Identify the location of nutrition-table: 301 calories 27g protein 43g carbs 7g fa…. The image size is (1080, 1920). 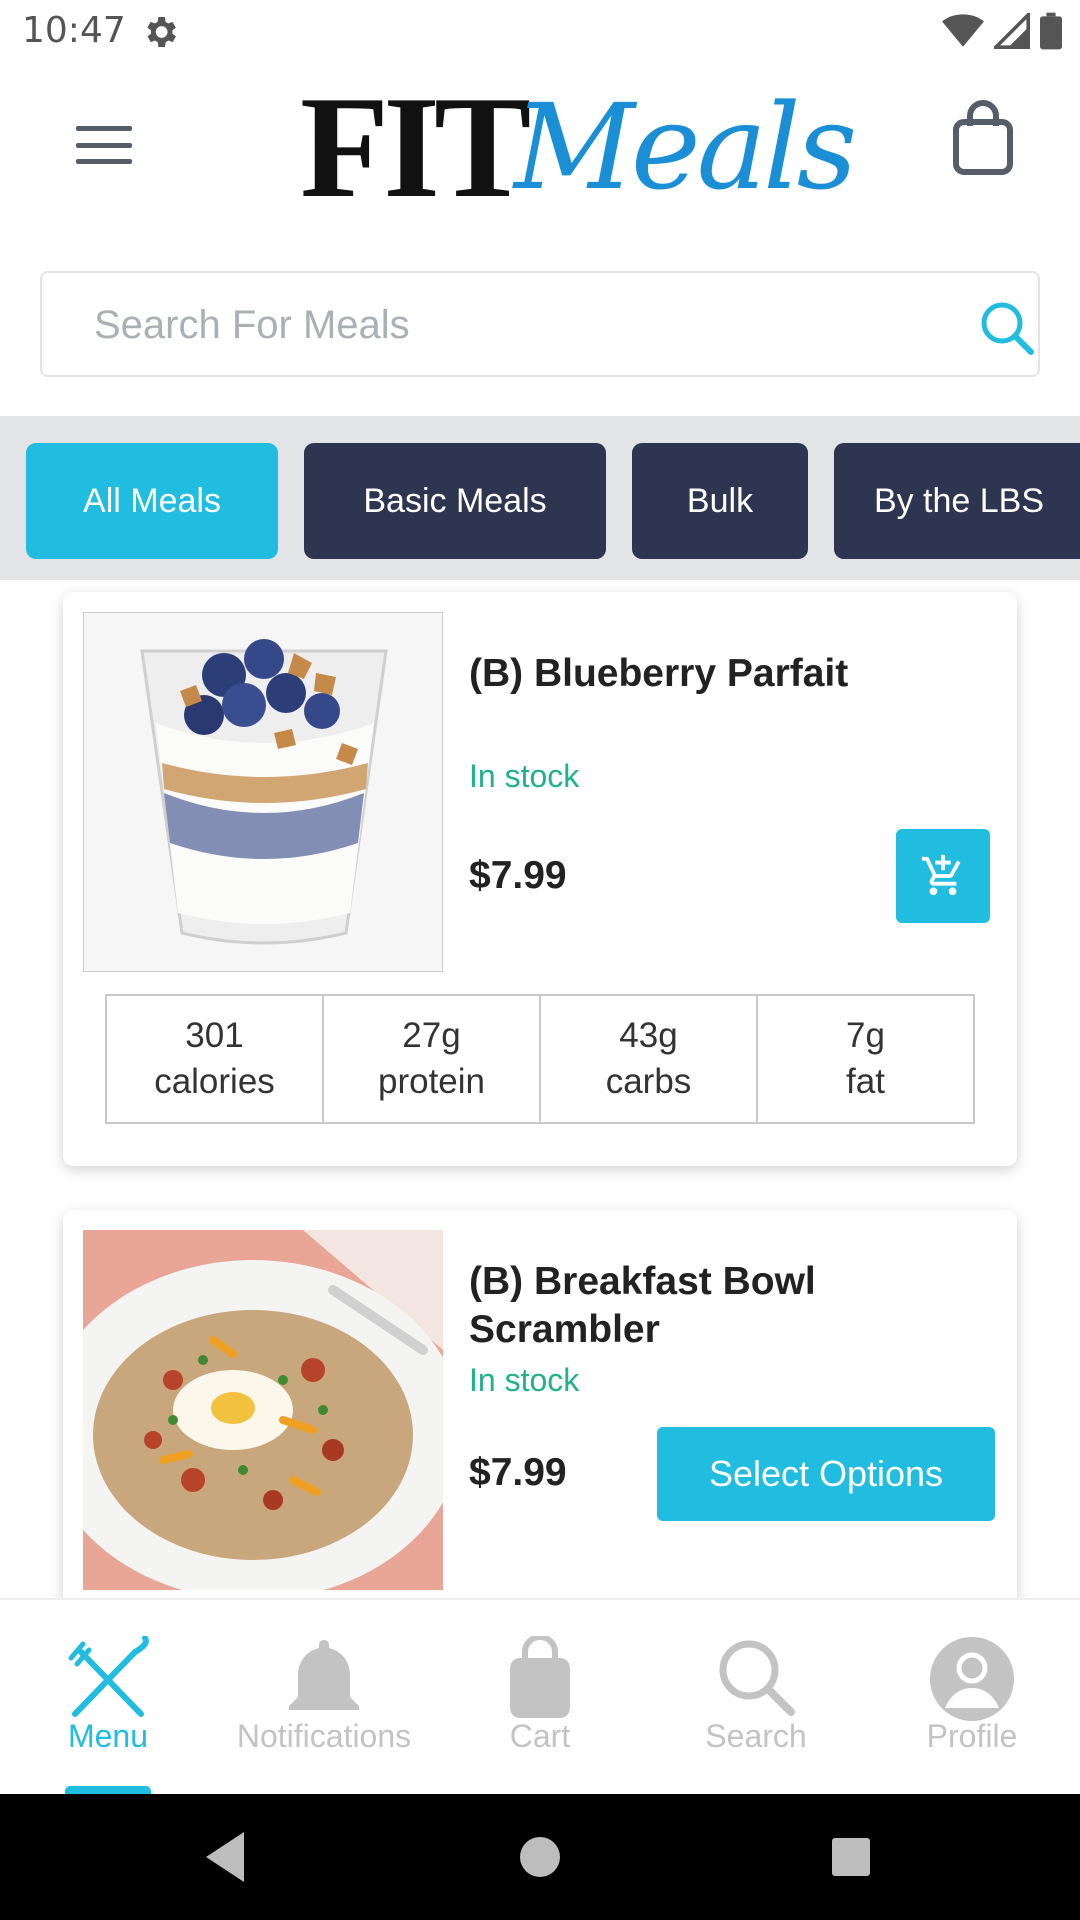
(540, 1059).